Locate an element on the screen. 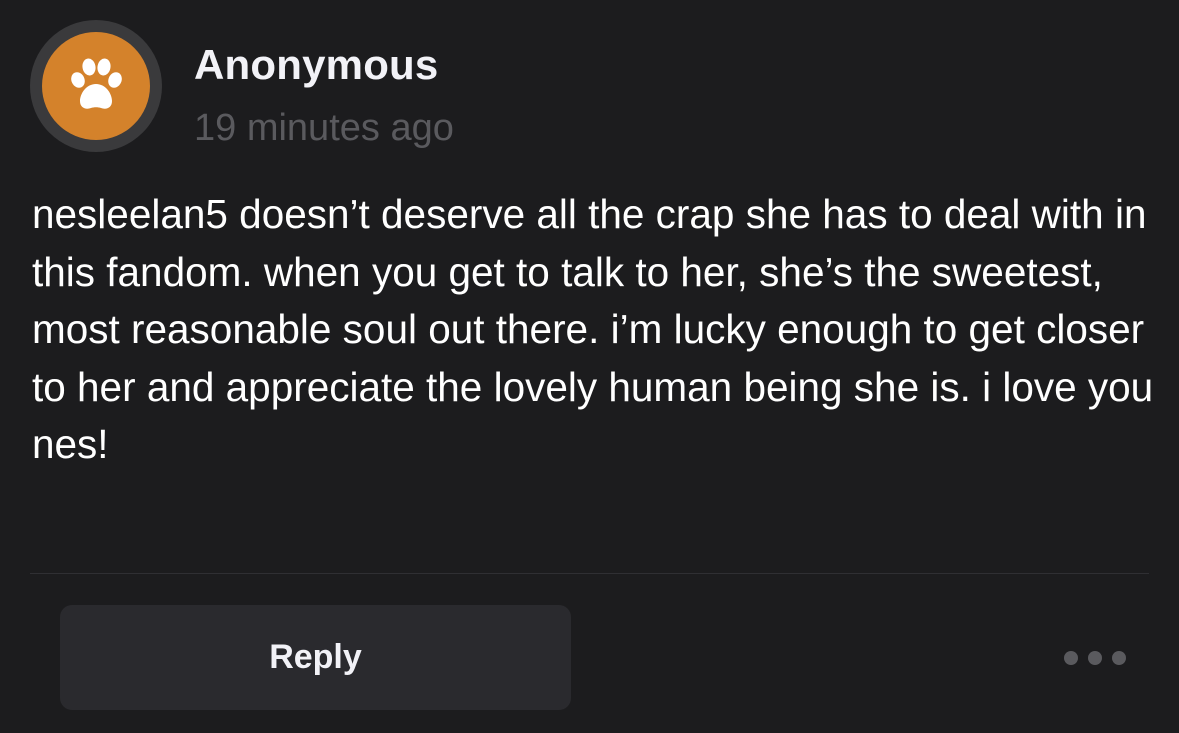  reply-button-label: Reply is located at coordinates (315, 657).